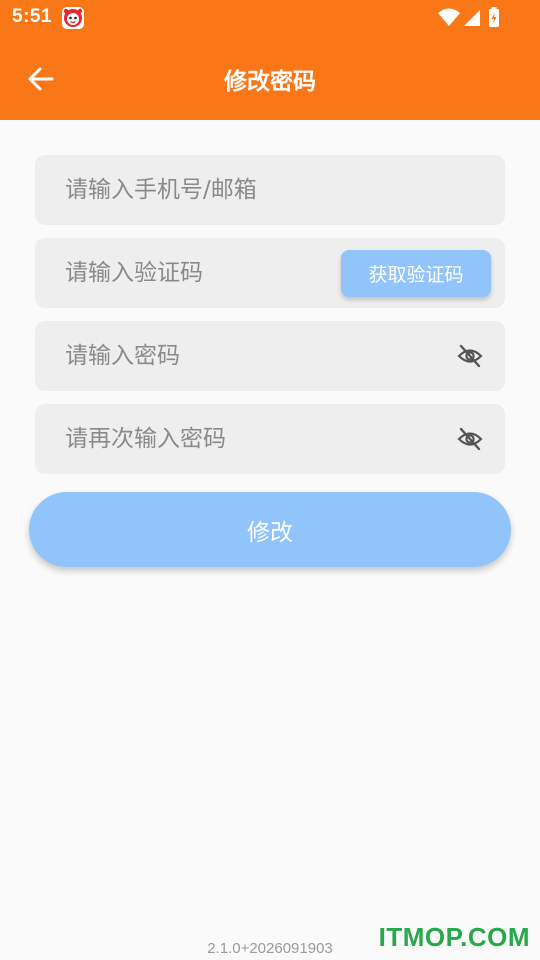 This screenshot has width=540, height=960. What do you see at coordinates (454, 937) in the screenshot?
I see `watermark: ITMOP.COM` at bounding box center [454, 937].